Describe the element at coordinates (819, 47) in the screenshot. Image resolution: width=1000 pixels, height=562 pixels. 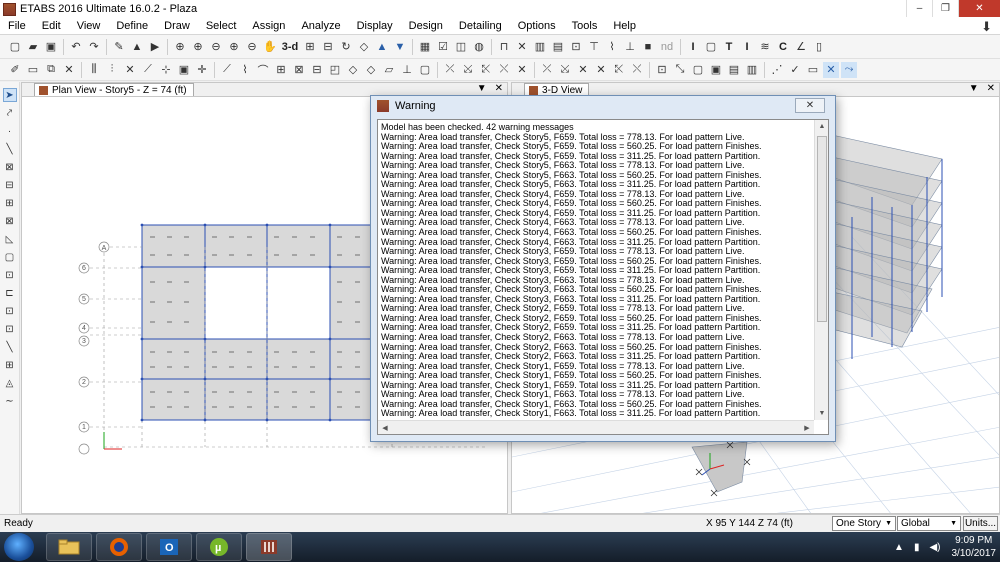
I see `design-icon: ▯` at that location.